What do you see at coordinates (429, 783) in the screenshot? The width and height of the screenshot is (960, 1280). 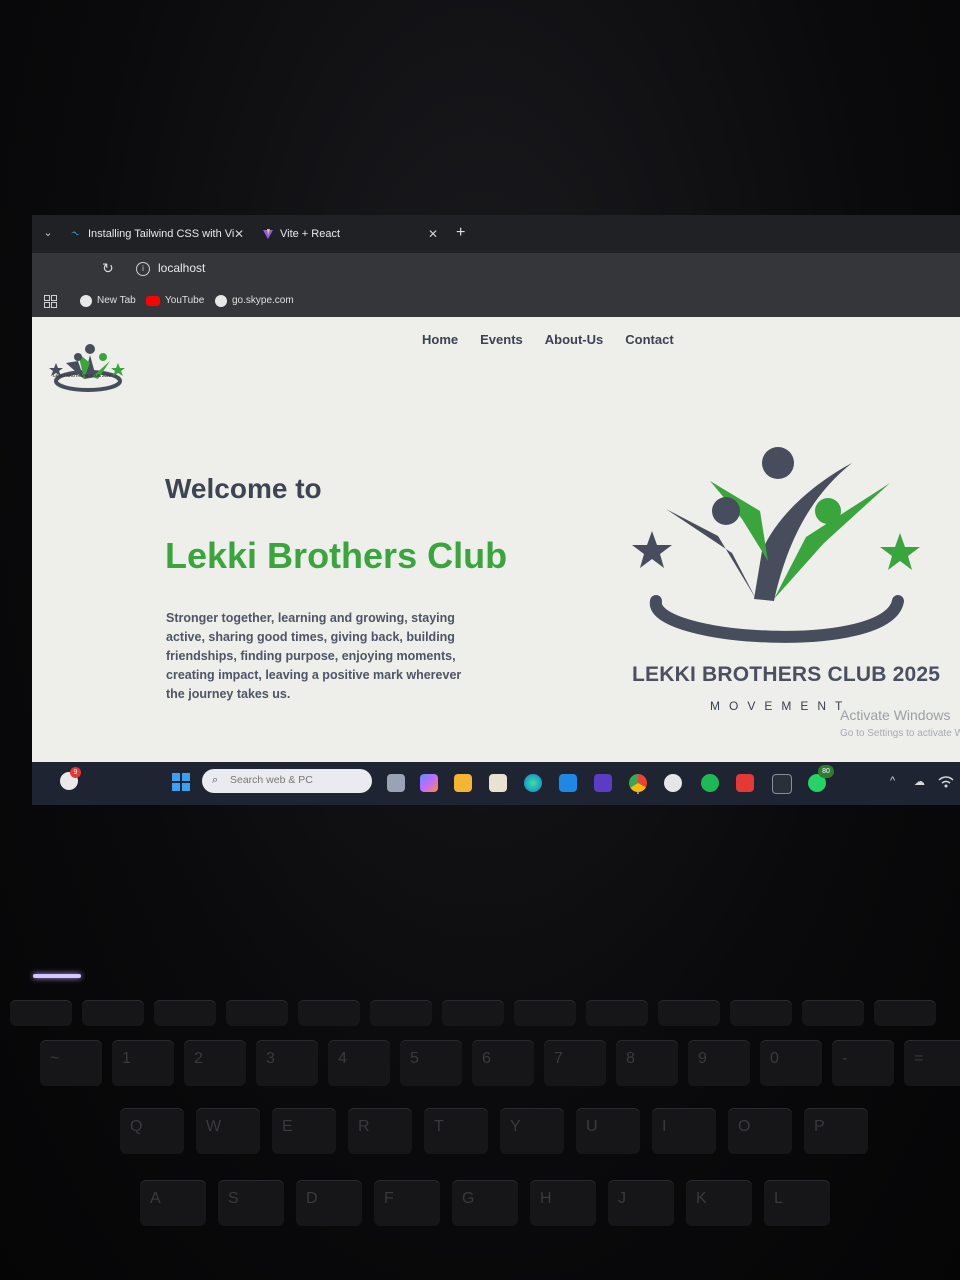 I see `copilot-icon` at bounding box center [429, 783].